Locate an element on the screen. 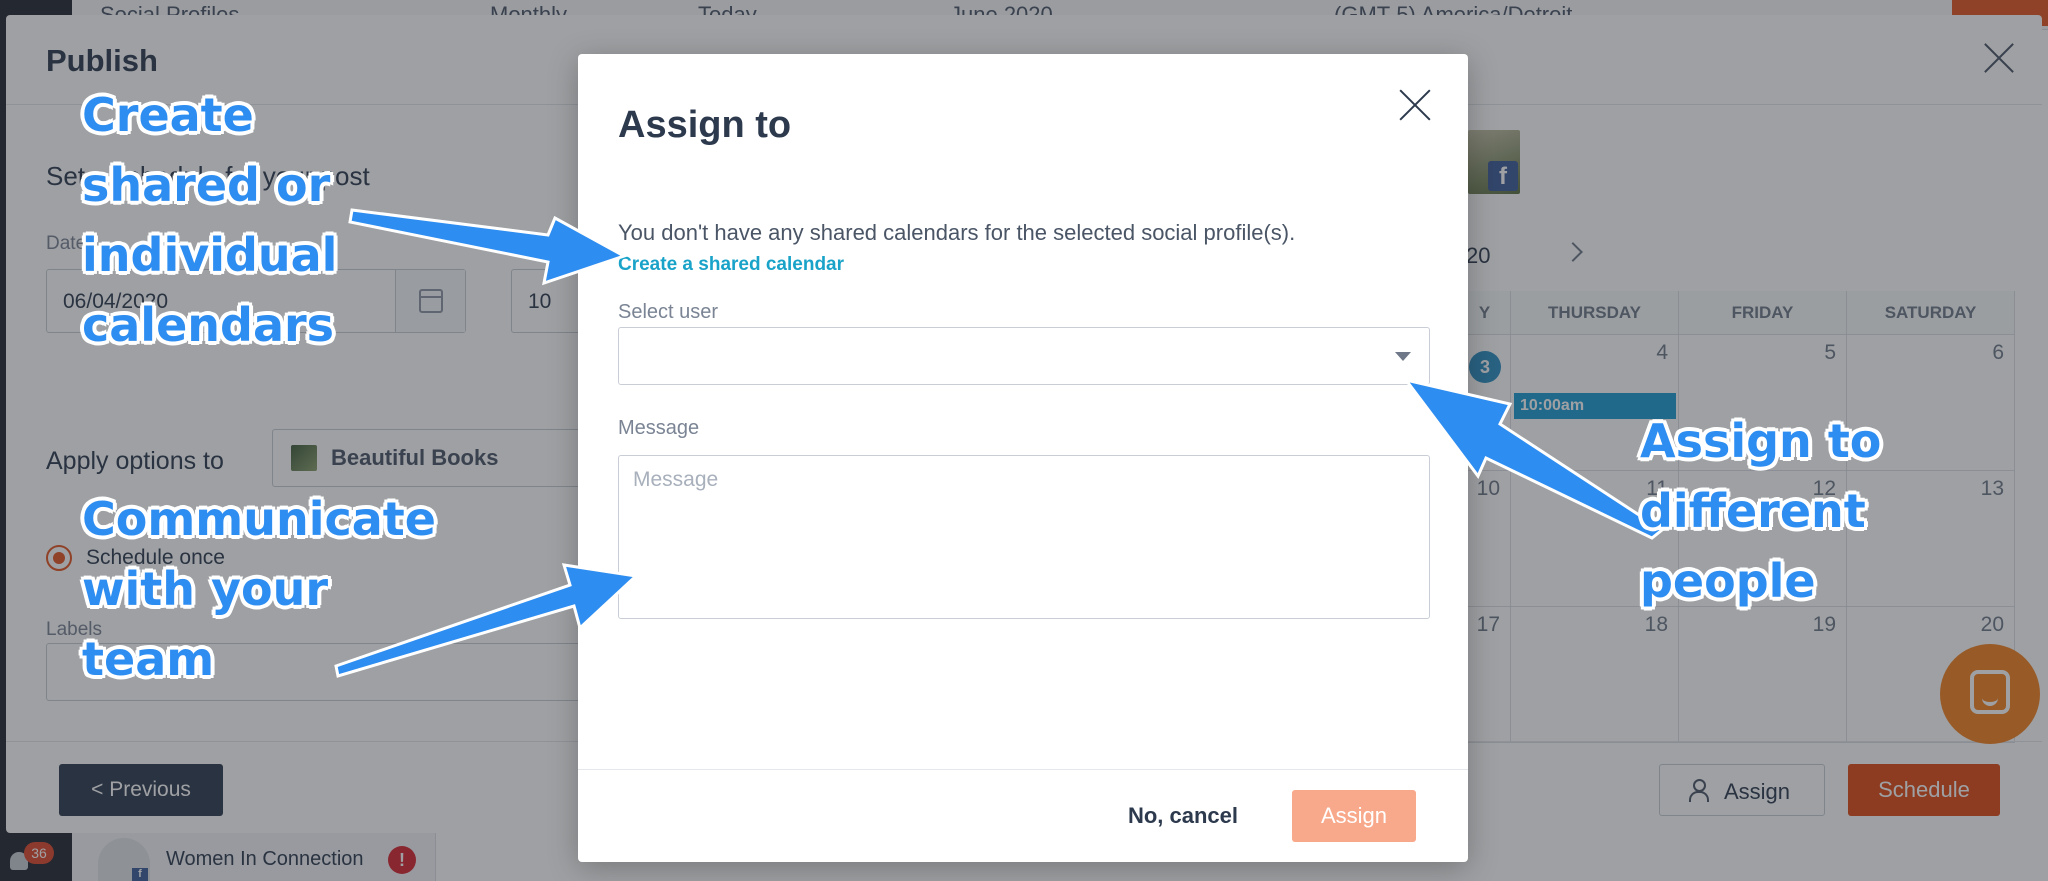 The height and width of the screenshot is (881, 2048). annotation-line: individual is located at coordinates (210, 255).